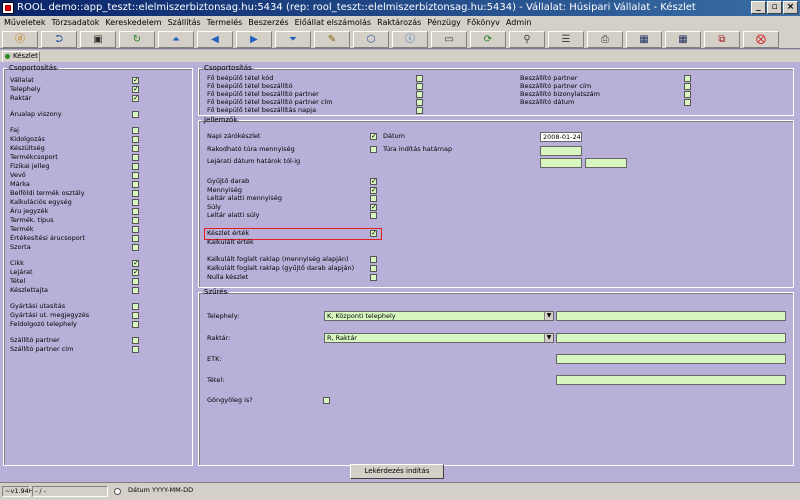 The height and width of the screenshot is (500, 800). Describe the element at coordinates (24, 22) in the screenshot. I see `menu-muveletek: Műveletek` at that location.